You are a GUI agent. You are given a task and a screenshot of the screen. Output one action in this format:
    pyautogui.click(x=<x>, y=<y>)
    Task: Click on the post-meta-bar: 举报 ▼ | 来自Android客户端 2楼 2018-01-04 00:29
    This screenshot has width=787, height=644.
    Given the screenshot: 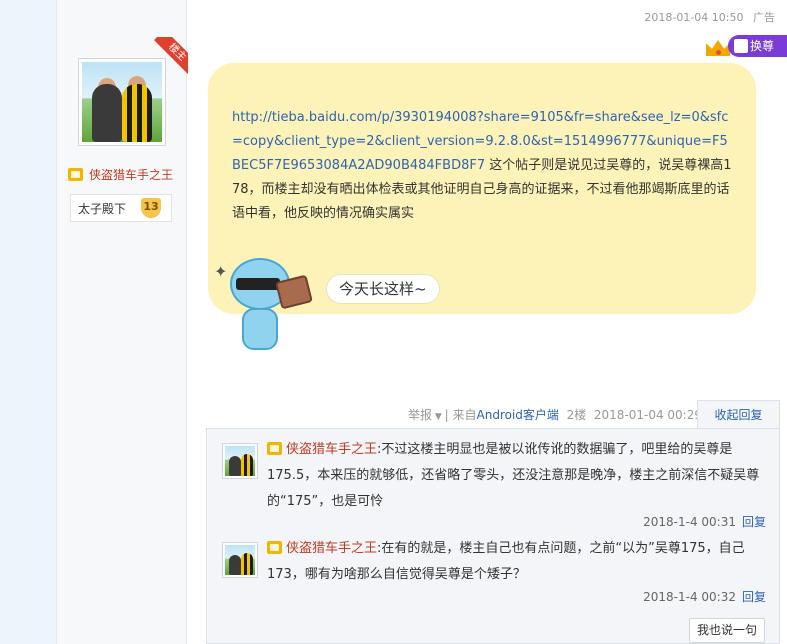 What is the action you would take?
    pyautogui.click(x=555, y=414)
    